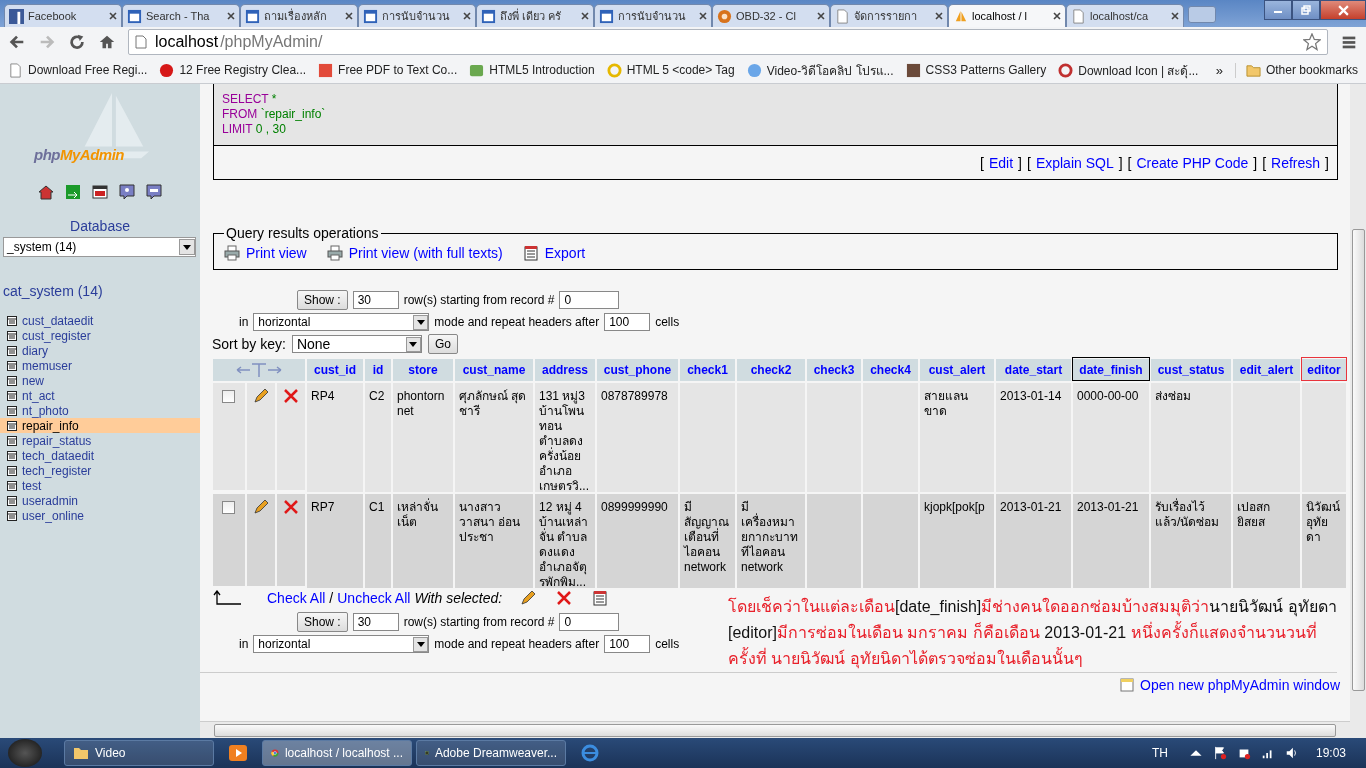 The height and width of the screenshot is (768, 1366). I want to click on star-icon, so click(1312, 42).